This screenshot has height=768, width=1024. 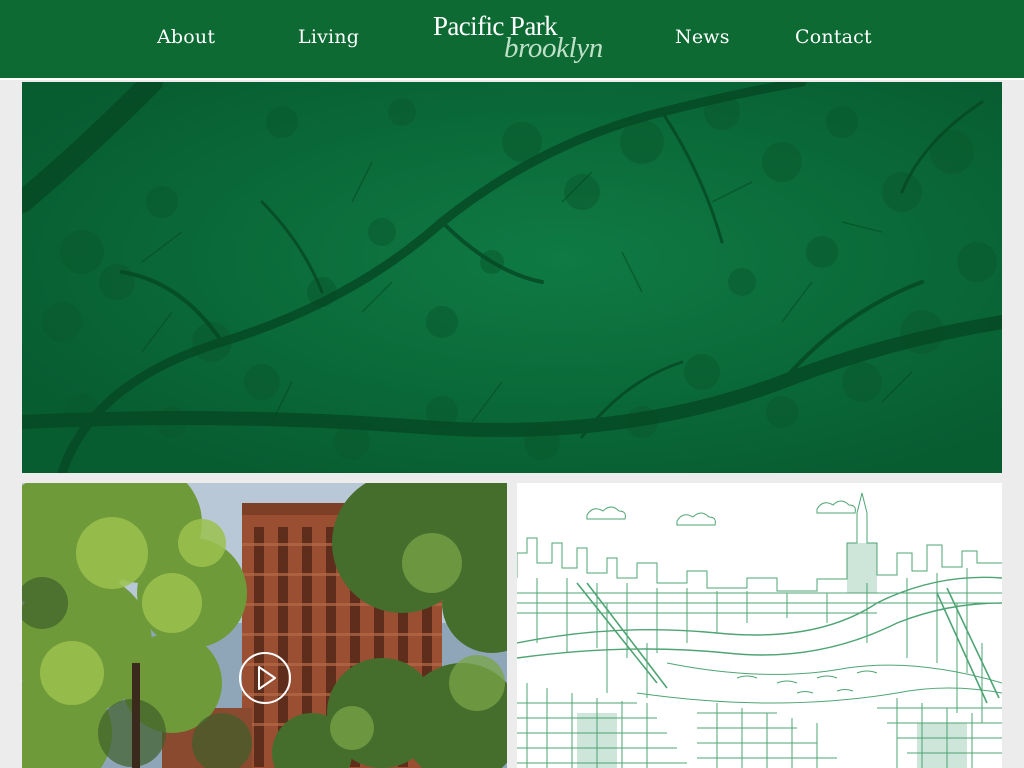 What do you see at coordinates (553, 48) in the screenshot?
I see `logo-wordmark-secondary: brooklyn` at bounding box center [553, 48].